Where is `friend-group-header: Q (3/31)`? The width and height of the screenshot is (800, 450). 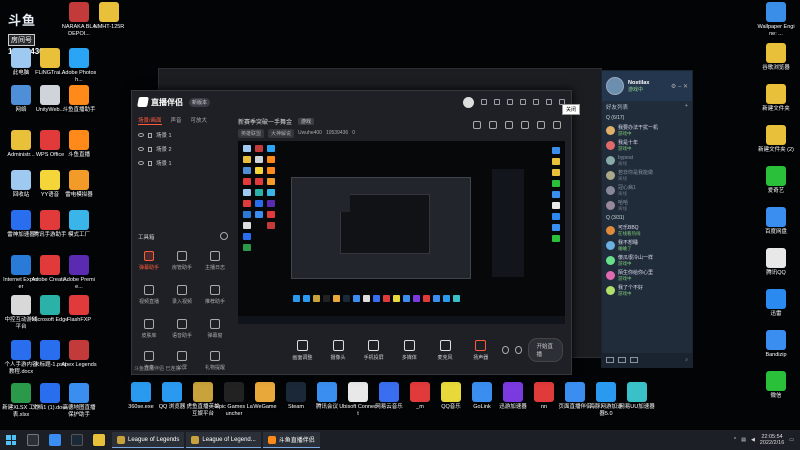 friend-group-header: Q (3/31) is located at coordinates (647, 218).